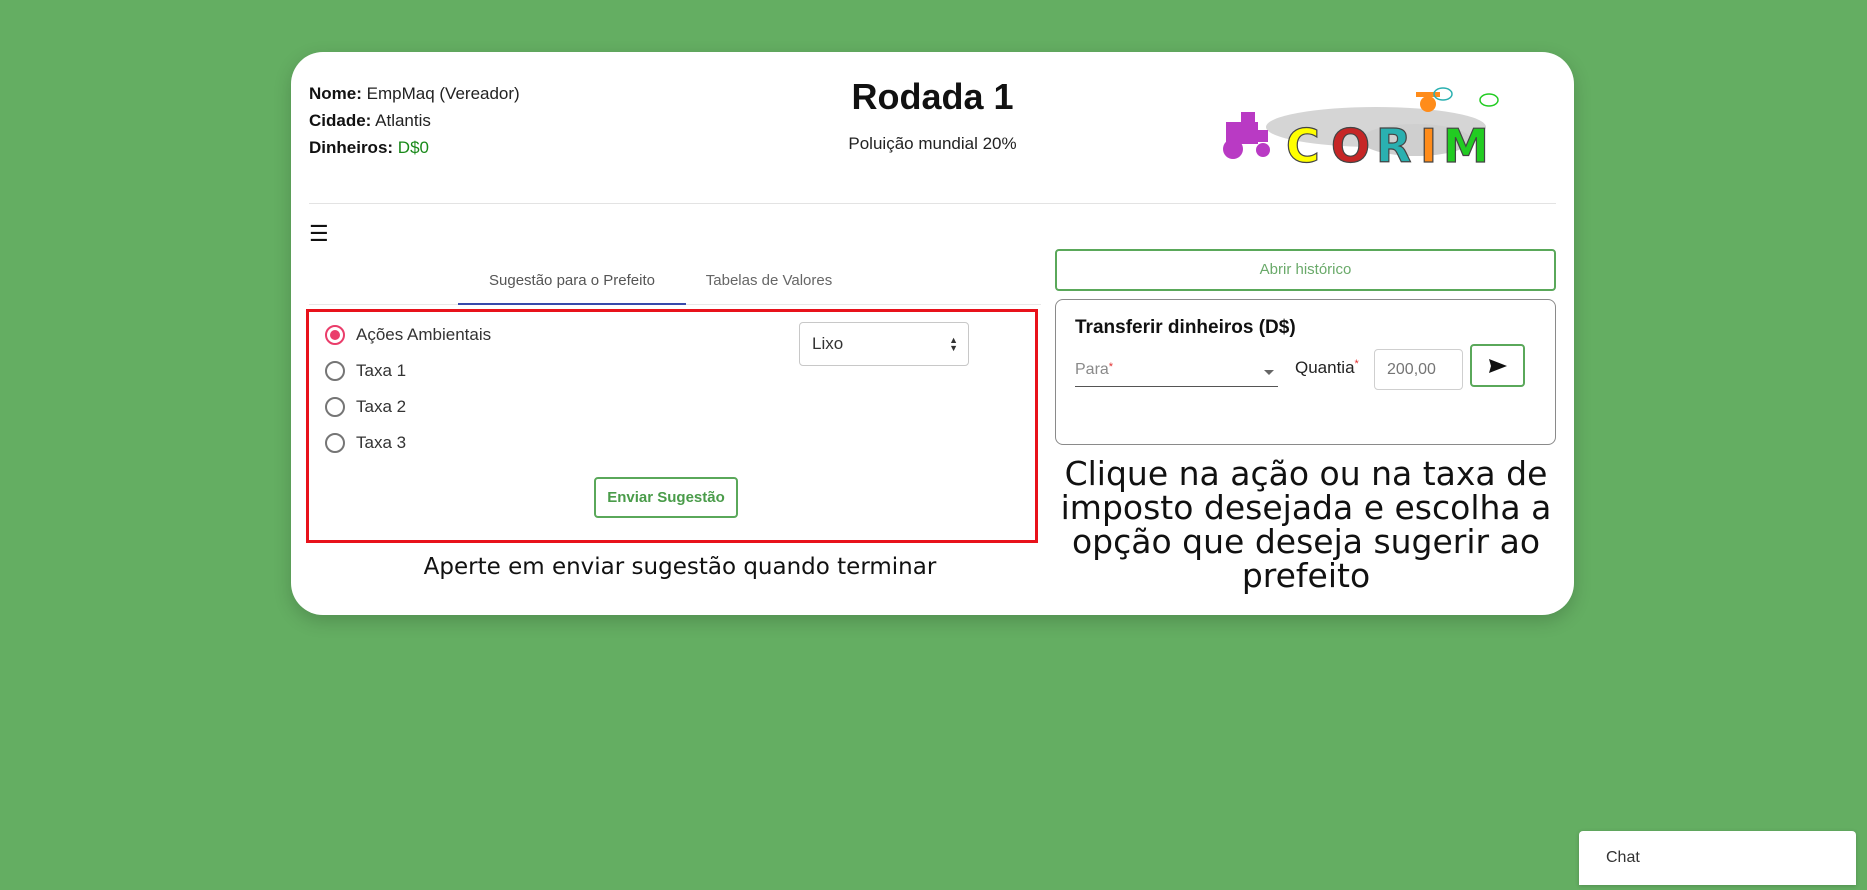  What do you see at coordinates (1269, 372) in the screenshot?
I see `caret-down-icon` at bounding box center [1269, 372].